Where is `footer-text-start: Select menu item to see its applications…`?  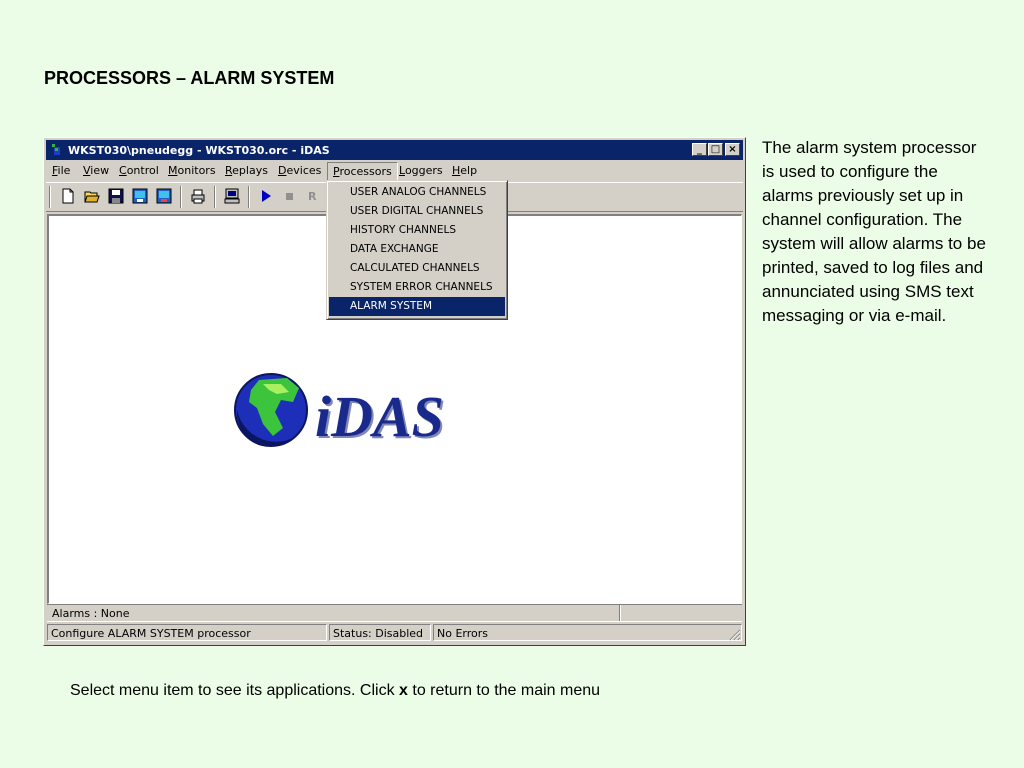 footer-text-start: Select menu item to see its applications… is located at coordinates (235, 690).